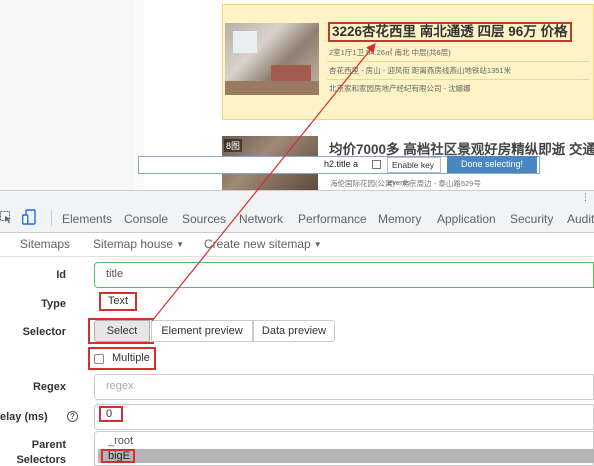  What do you see at coordinates (87, 219) in the screenshot?
I see `tab-elements: Elements` at bounding box center [87, 219].